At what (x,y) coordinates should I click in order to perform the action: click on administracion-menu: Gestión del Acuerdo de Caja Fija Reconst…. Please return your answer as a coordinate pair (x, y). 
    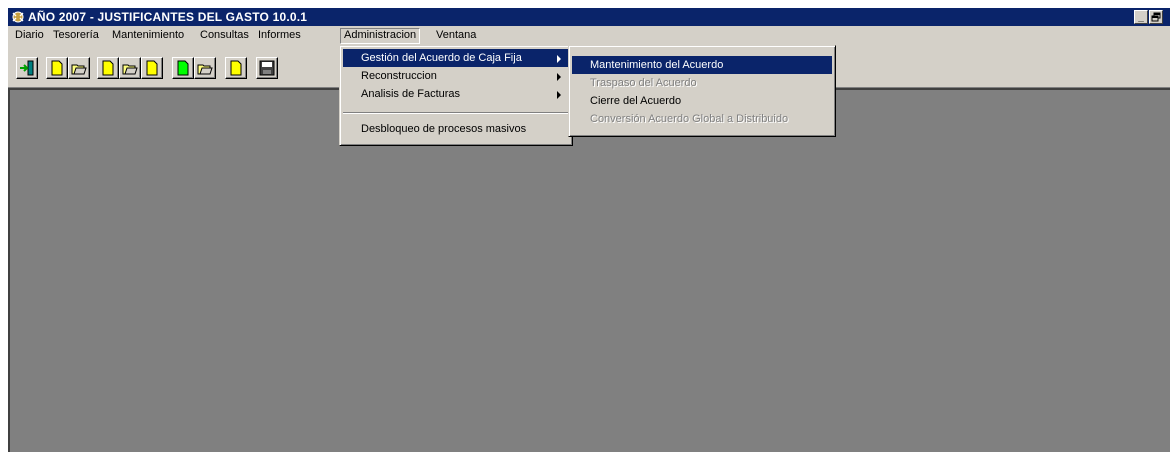
    Looking at the image, I should click on (456, 95).